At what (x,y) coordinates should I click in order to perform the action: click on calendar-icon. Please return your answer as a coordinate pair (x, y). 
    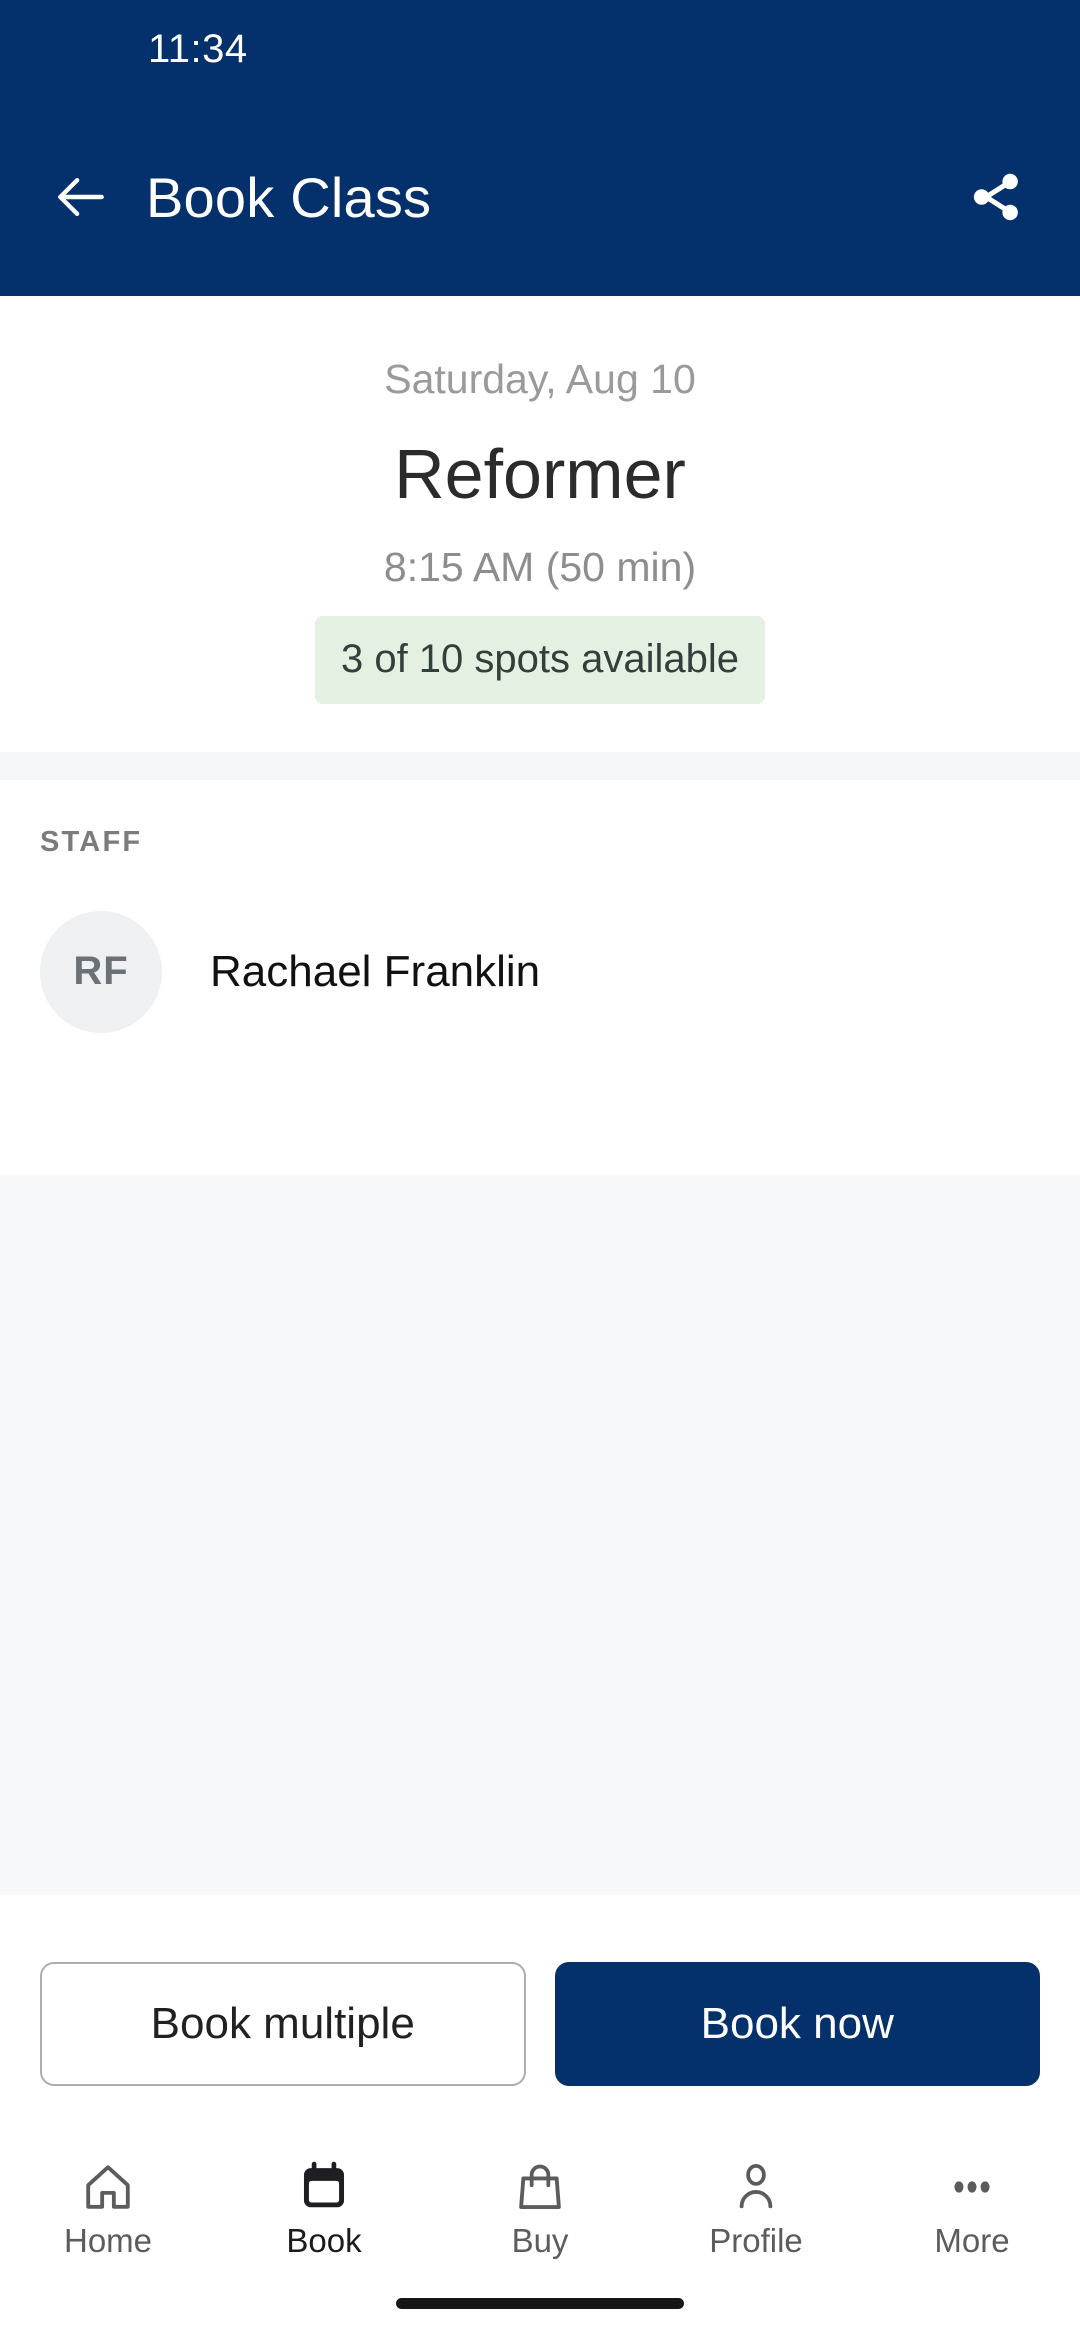
    Looking at the image, I should click on (324, 2184).